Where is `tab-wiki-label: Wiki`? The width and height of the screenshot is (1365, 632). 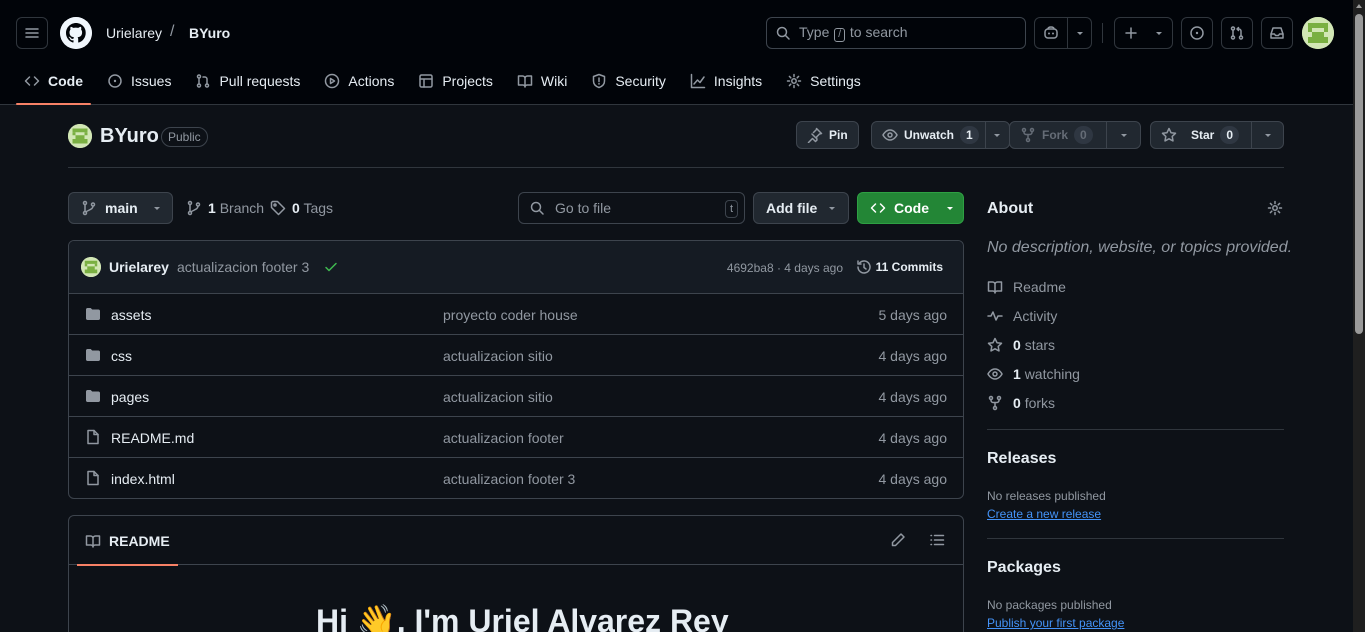 tab-wiki-label: Wiki is located at coordinates (554, 81).